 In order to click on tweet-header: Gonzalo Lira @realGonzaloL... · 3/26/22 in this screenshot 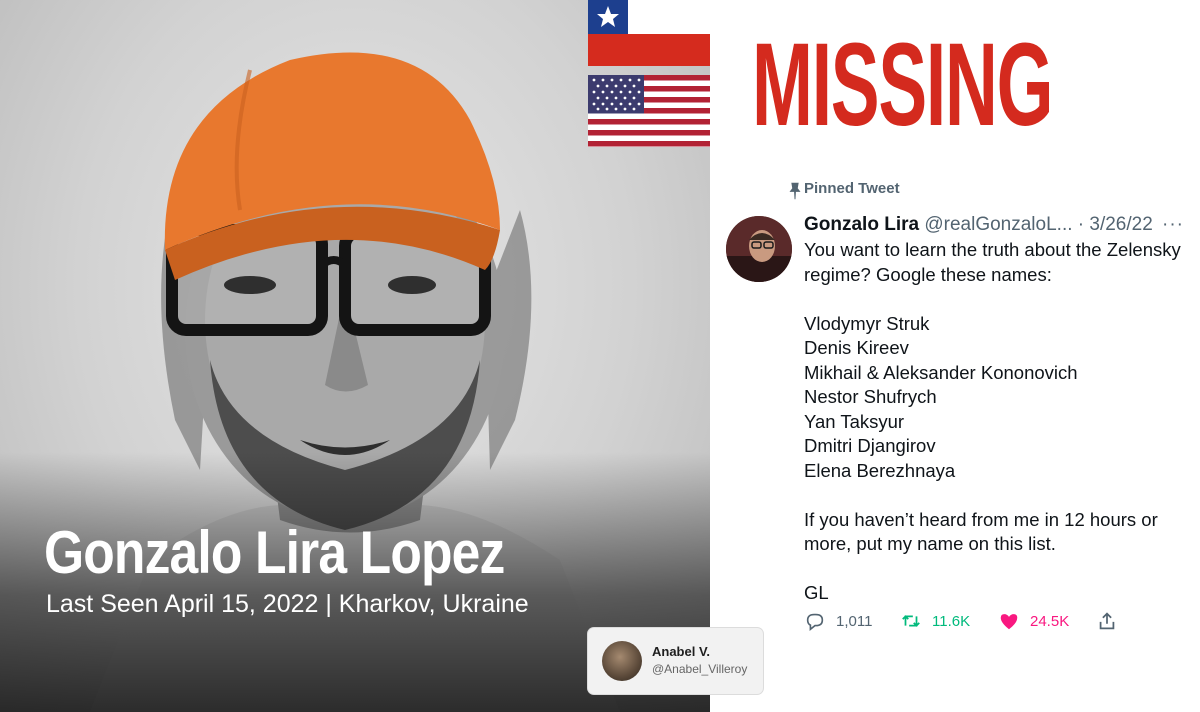, I will do `click(978, 225)`.